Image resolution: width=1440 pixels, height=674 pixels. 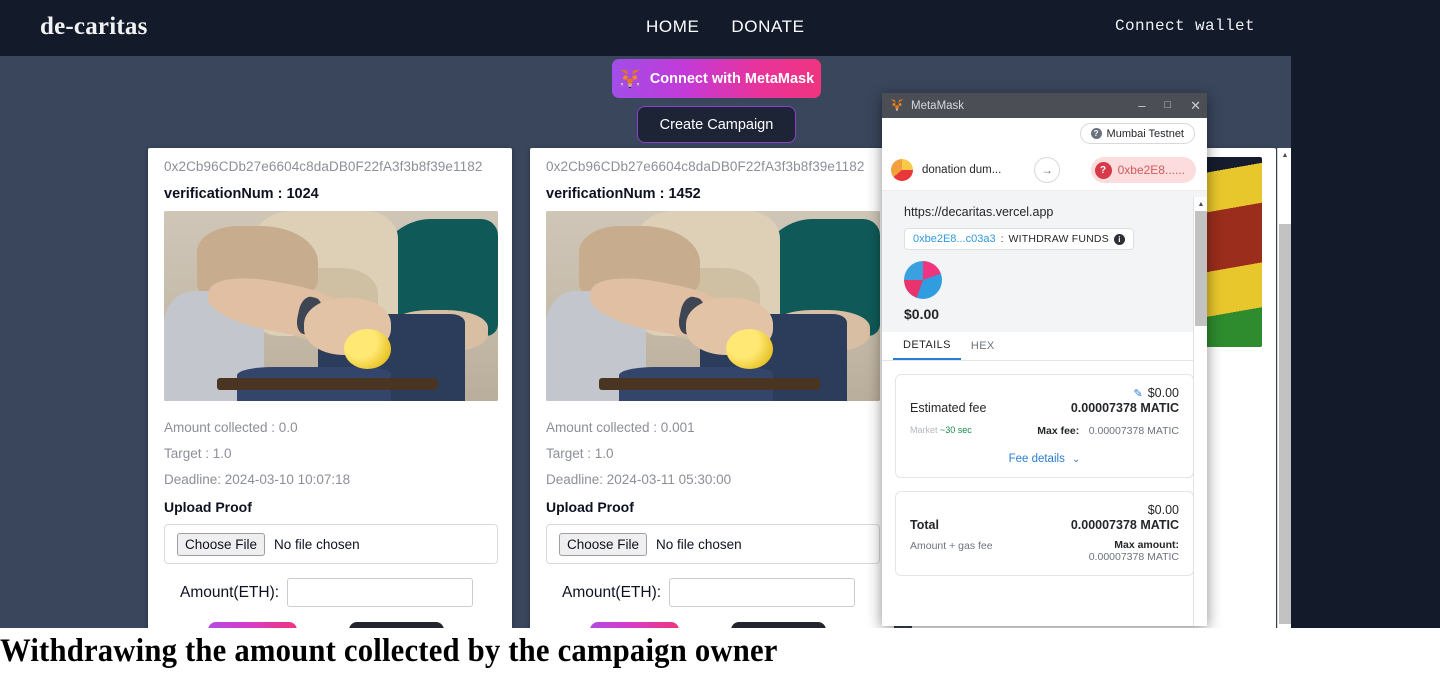 What do you see at coordinates (257, 479) in the screenshot?
I see `deadline: Deadline: 2024-03-10 10:07:18` at bounding box center [257, 479].